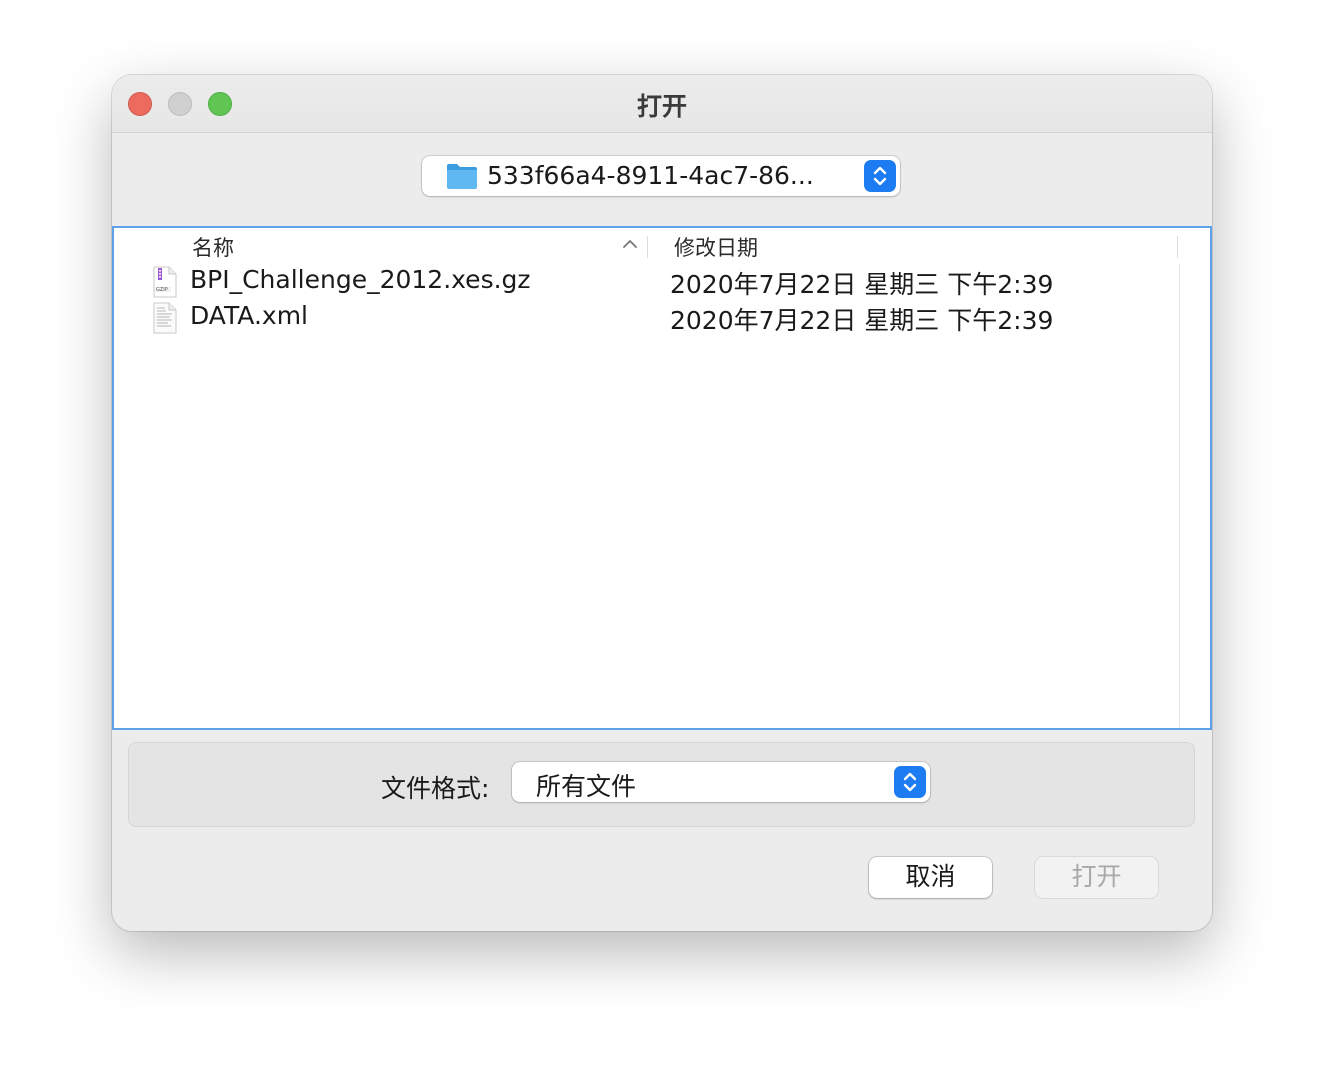 The height and width of the screenshot is (1080, 1324). Describe the element at coordinates (930, 877) in the screenshot. I see `cancel-button: 取消` at that location.